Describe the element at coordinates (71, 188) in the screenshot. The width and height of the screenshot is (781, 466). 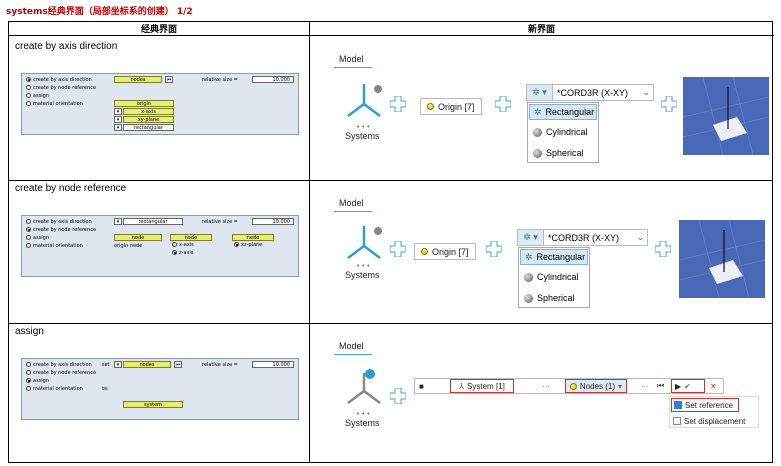
I see `row-title-node-reference: create by node reference` at that location.